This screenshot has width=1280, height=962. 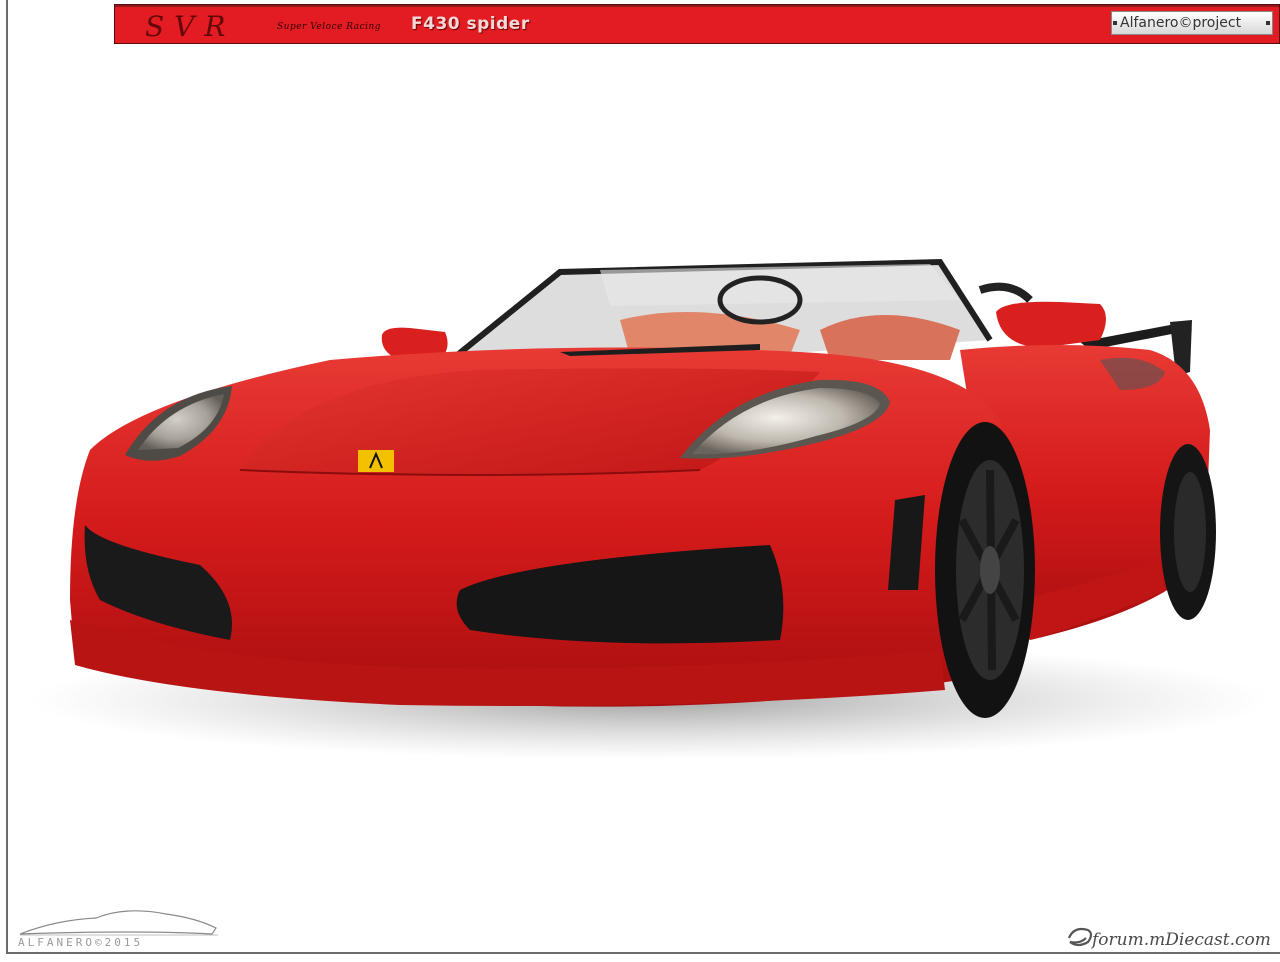 I want to click on watermark-left: ALFANERO©2015, so click(x=81, y=942).